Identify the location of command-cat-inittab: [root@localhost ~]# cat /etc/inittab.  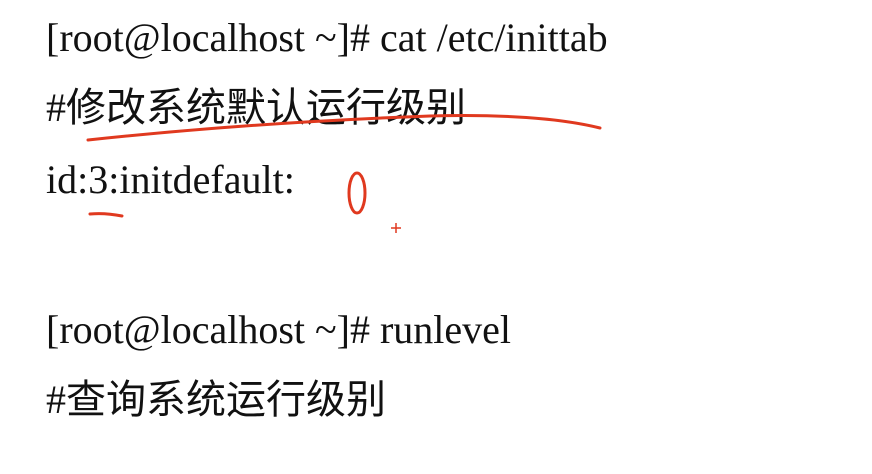
(327, 37).